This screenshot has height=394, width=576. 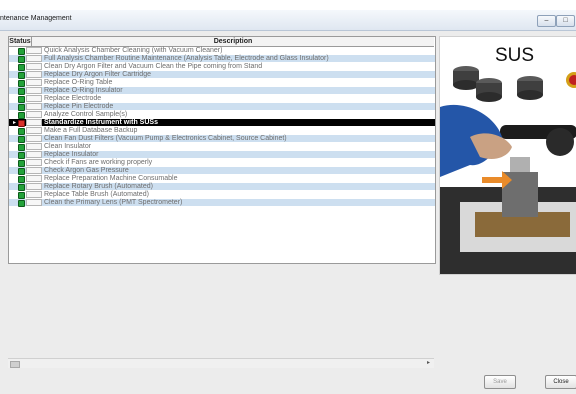 I want to click on table-row: ▸ Standardize Instrument with SUSs, so click(x=222, y=123).